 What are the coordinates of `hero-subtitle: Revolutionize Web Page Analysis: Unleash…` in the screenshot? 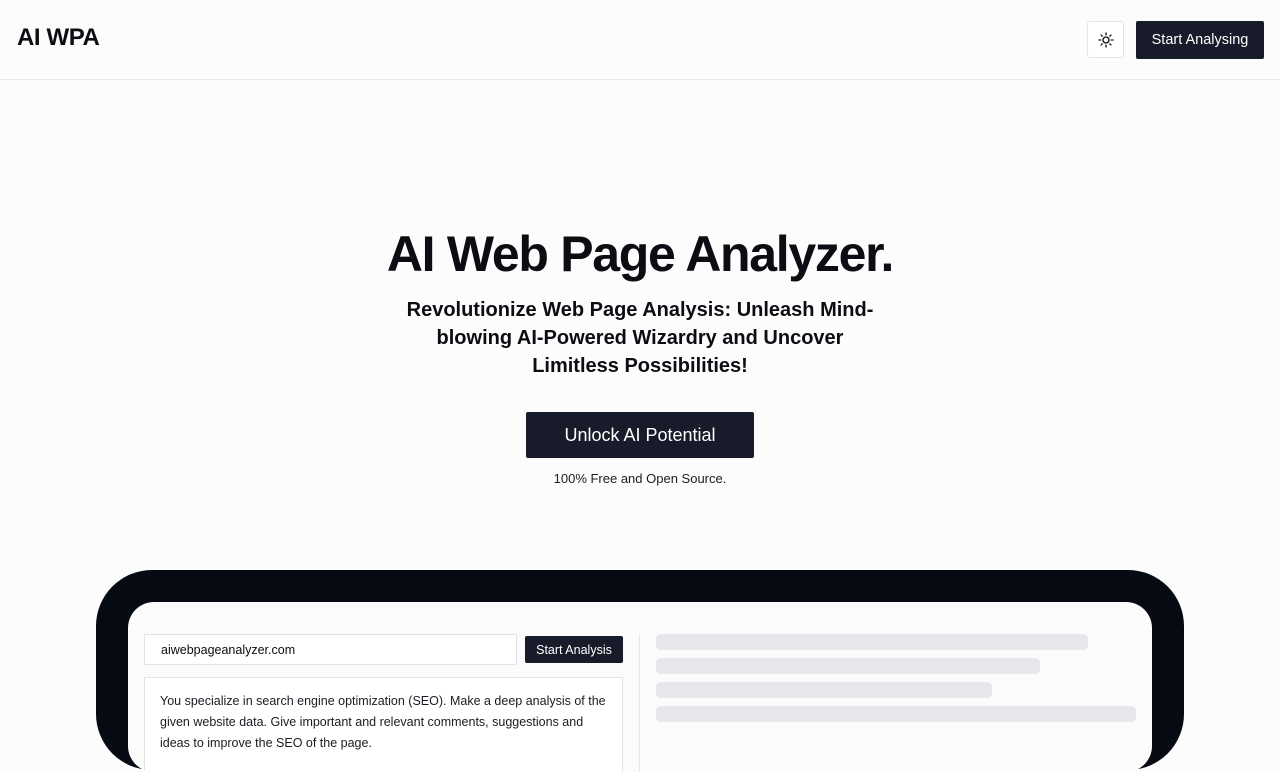 It's located at (640, 338).